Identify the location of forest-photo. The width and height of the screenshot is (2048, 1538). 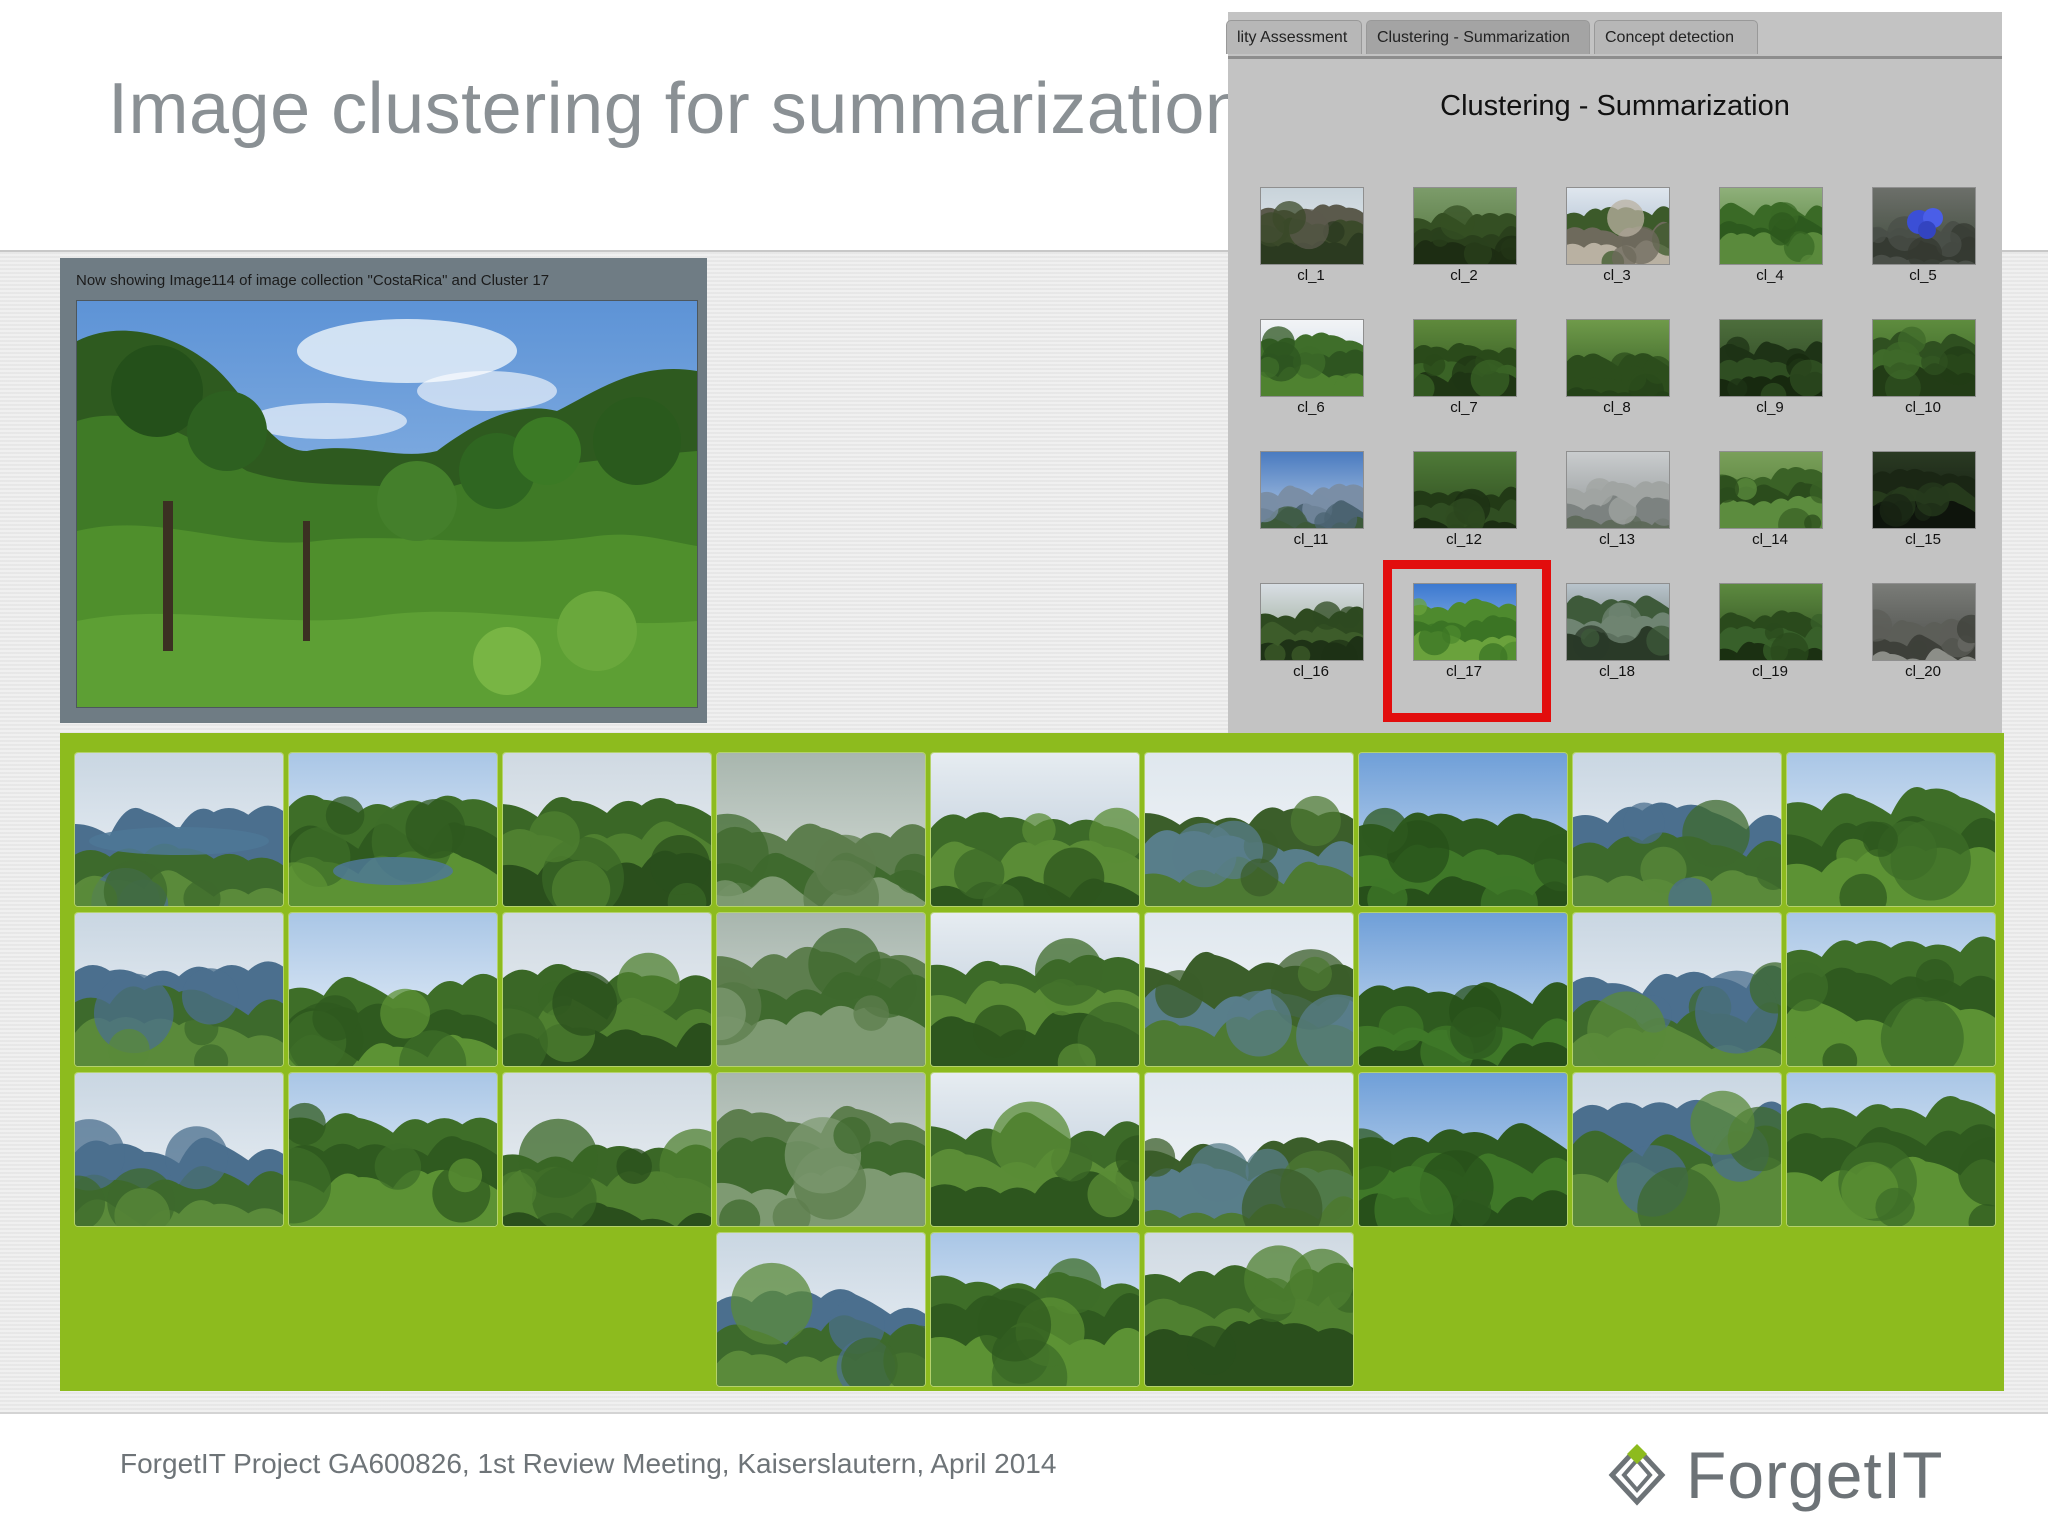
(387, 504).